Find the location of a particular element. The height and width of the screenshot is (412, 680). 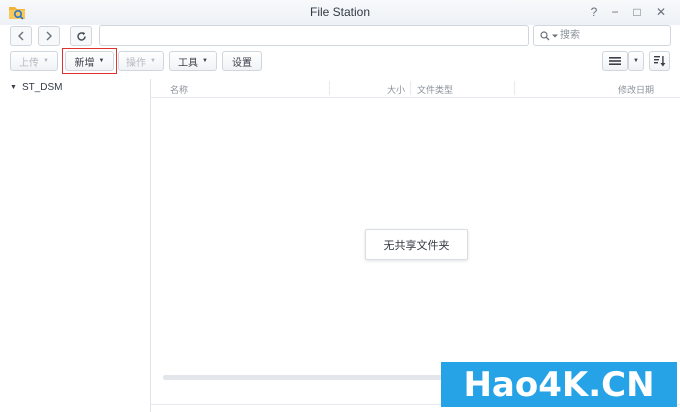

close-button: ✕ is located at coordinates (661, 12).